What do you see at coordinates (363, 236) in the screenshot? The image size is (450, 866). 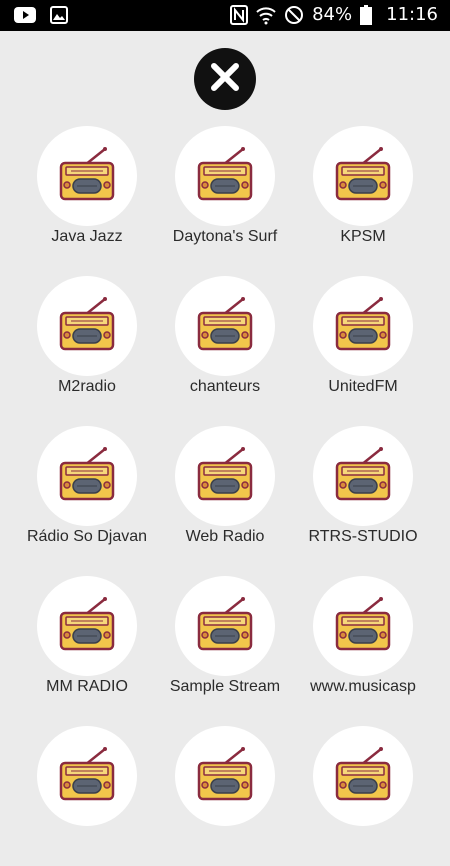 I see `station-label: KPSM` at bounding box center [363, 236].